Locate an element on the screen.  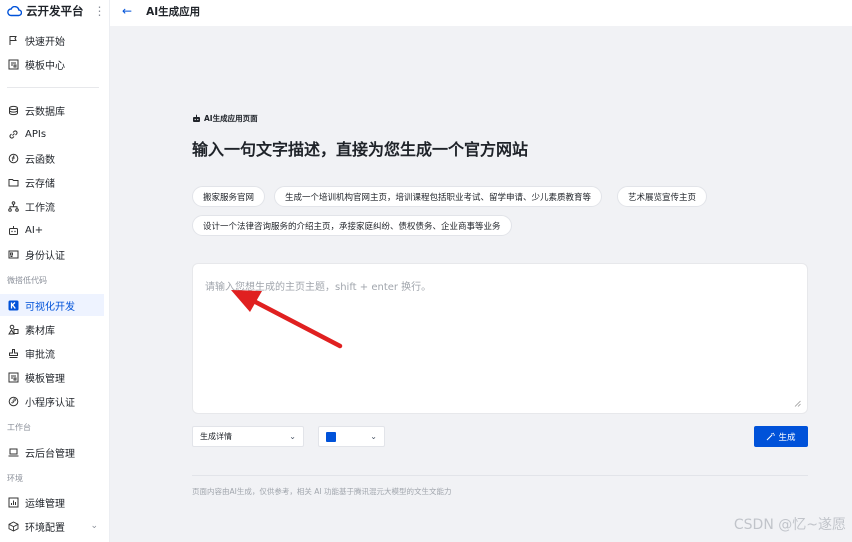
database-icon is located at coordinates (13, 110).